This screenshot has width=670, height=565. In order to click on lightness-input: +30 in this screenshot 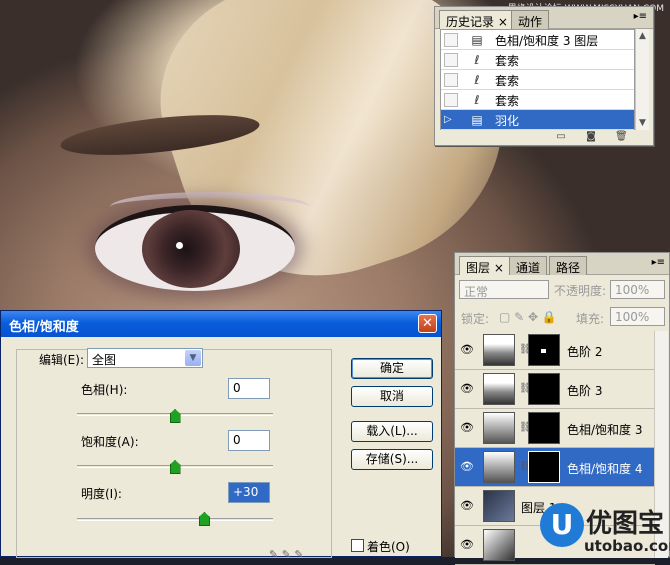, I will do `click(249, 492)`.